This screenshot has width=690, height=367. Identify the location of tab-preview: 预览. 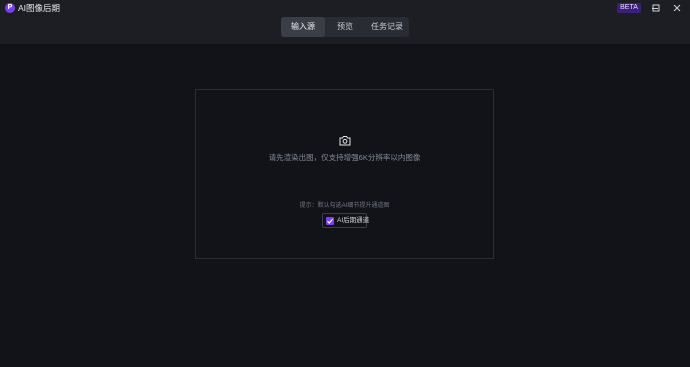
(345, 27).